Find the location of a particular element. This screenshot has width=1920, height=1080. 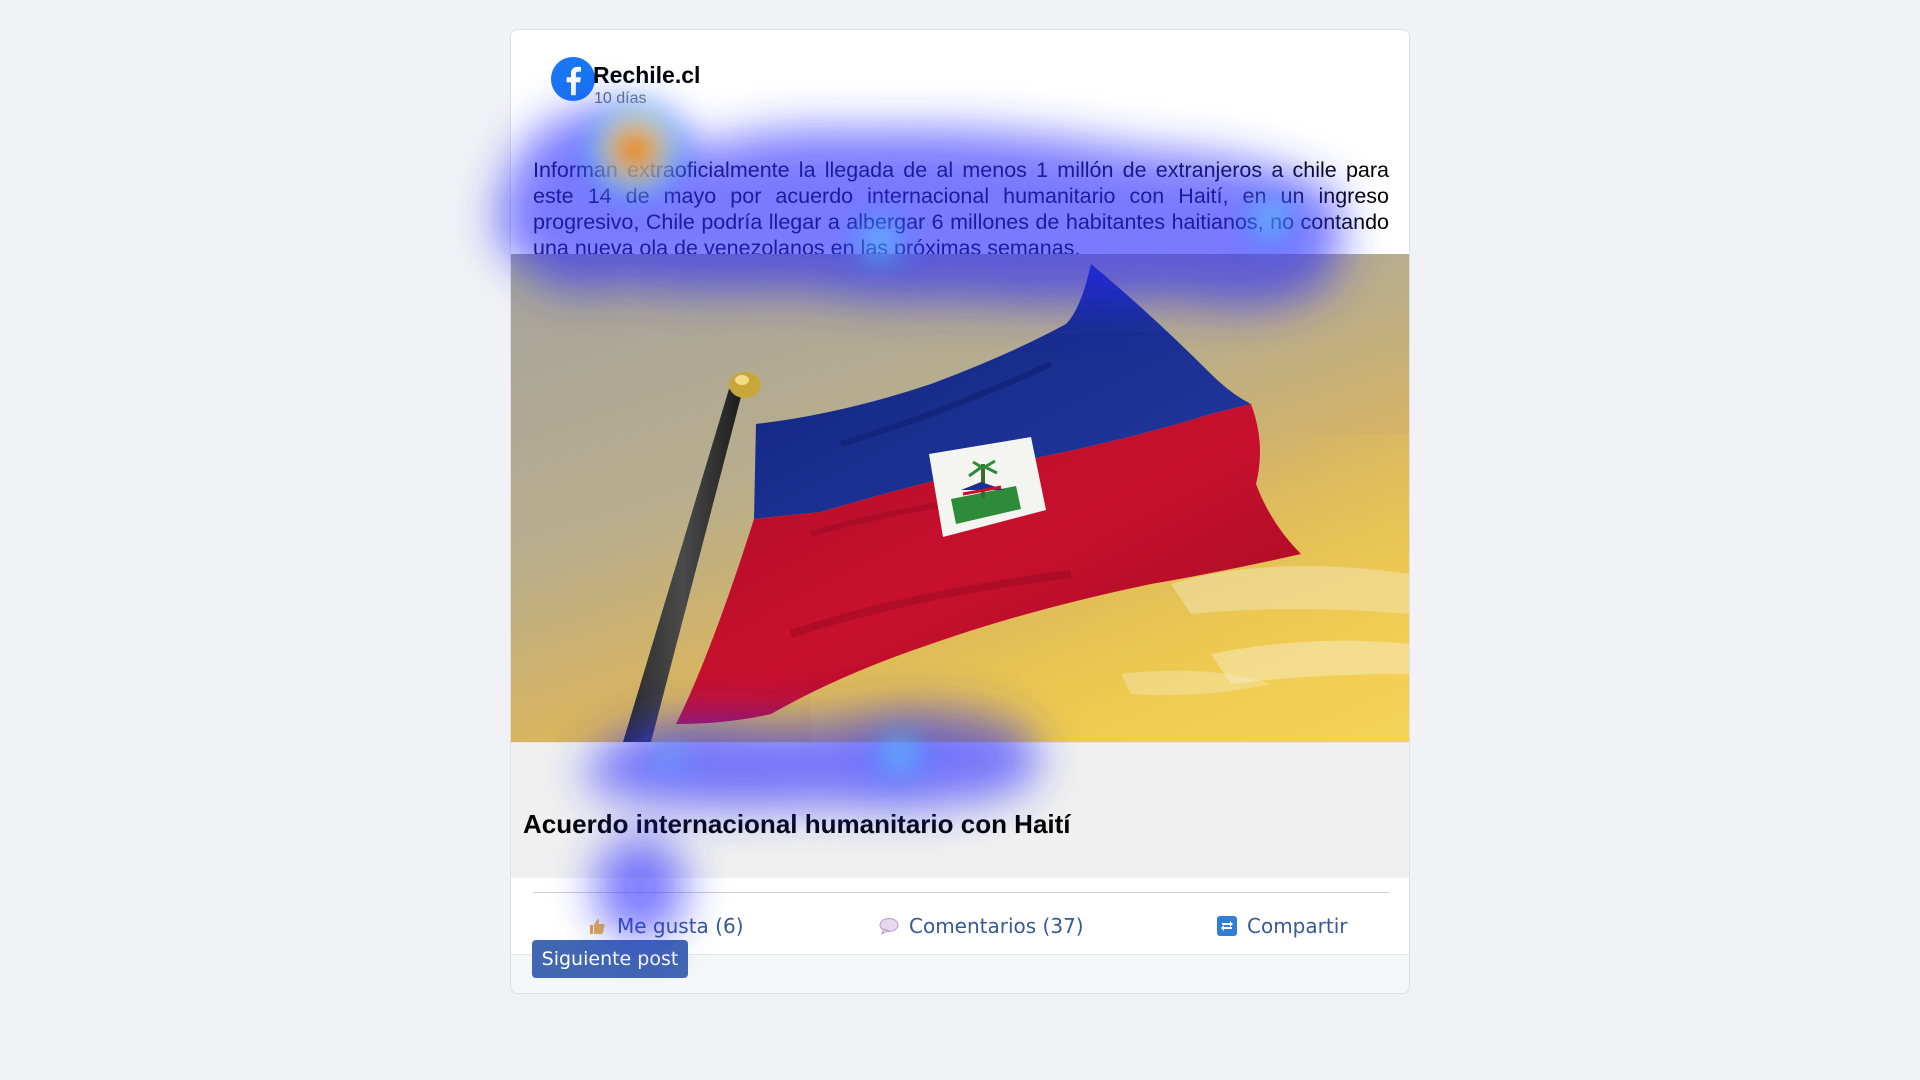

action-divider is located at coordinates (961, 892).